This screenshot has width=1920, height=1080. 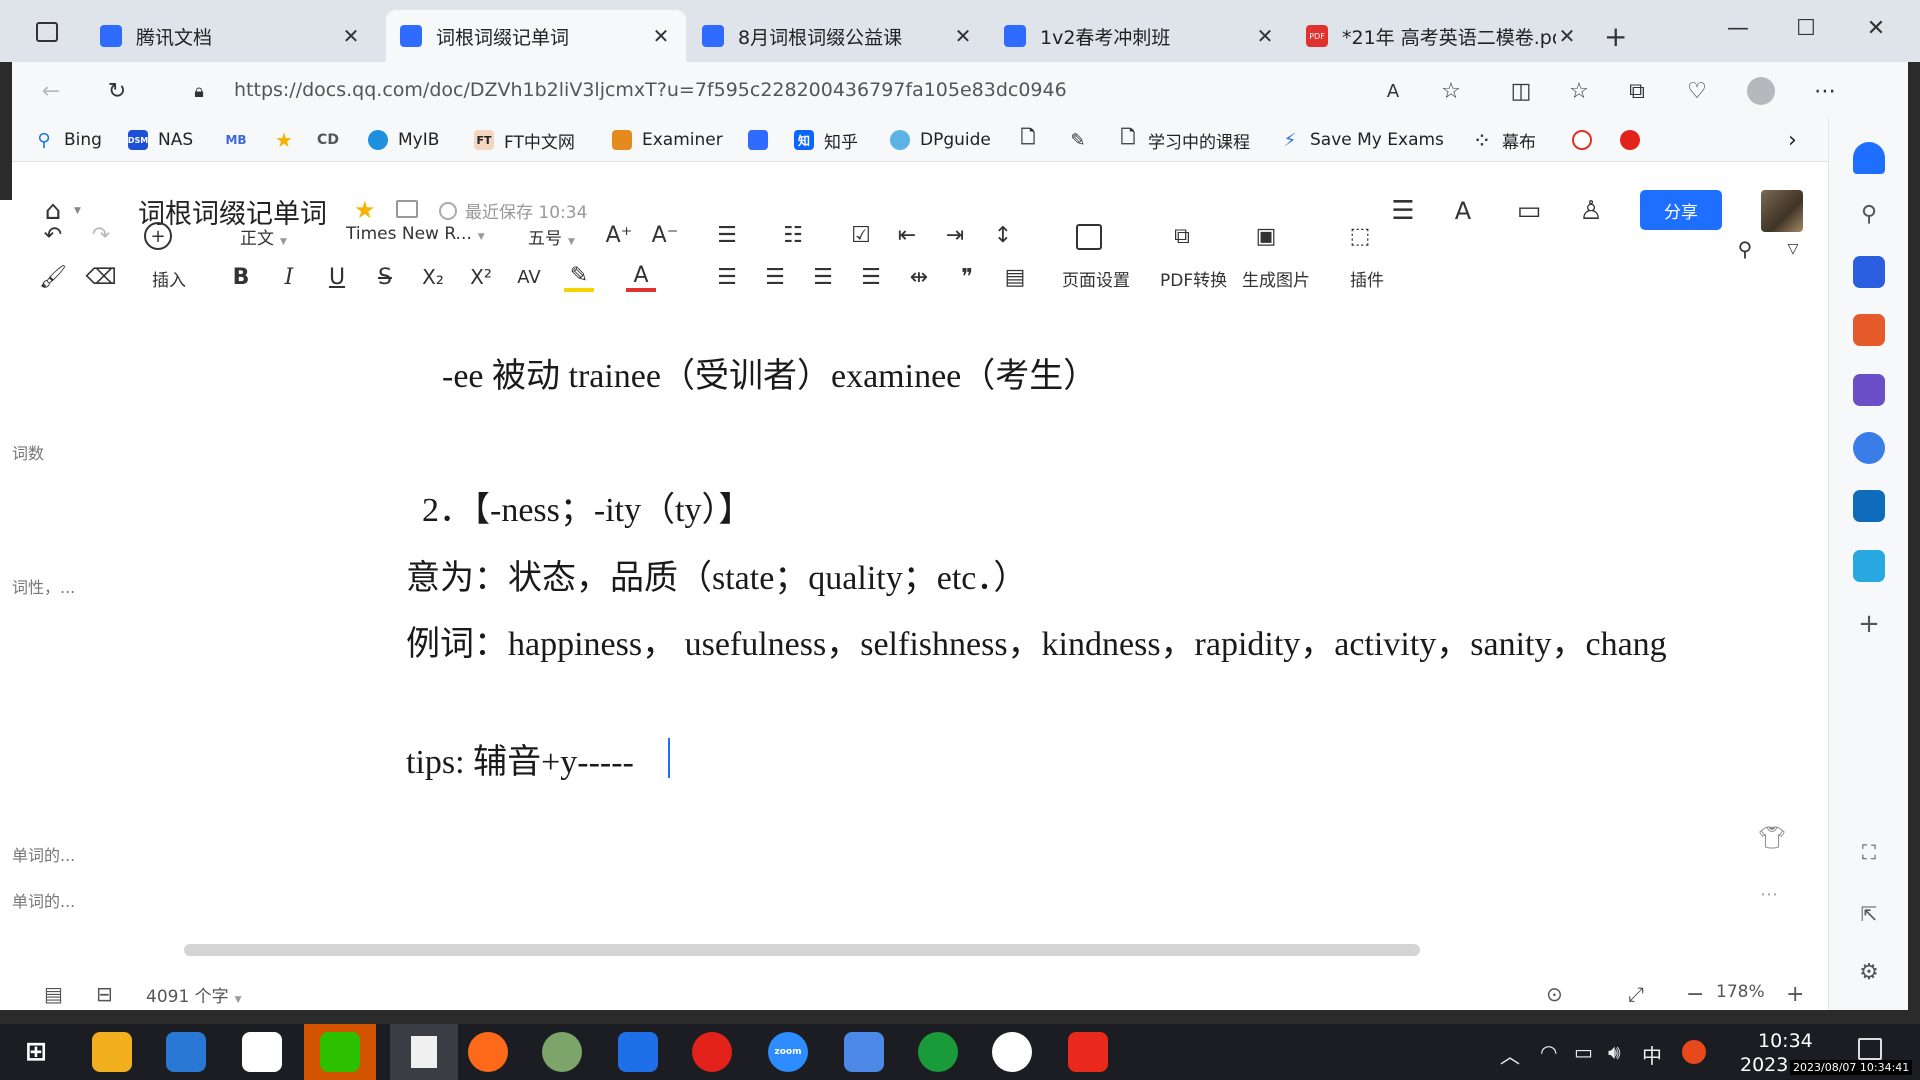 I want to click on refresh-icon: ↻, so click(x=117, y=91).